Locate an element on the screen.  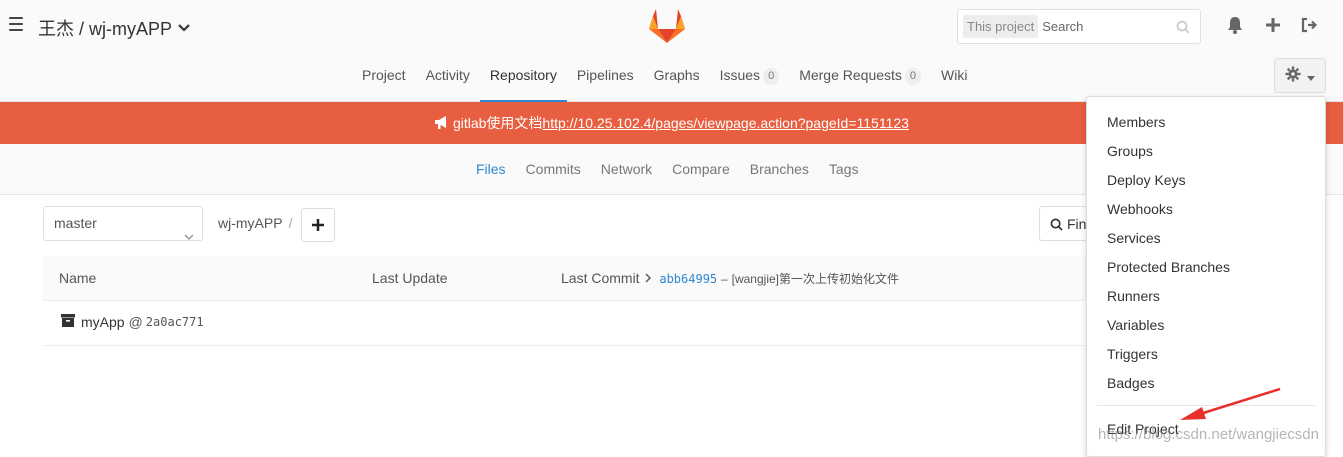
tab-label: Project is located at coordinates (384, 75).